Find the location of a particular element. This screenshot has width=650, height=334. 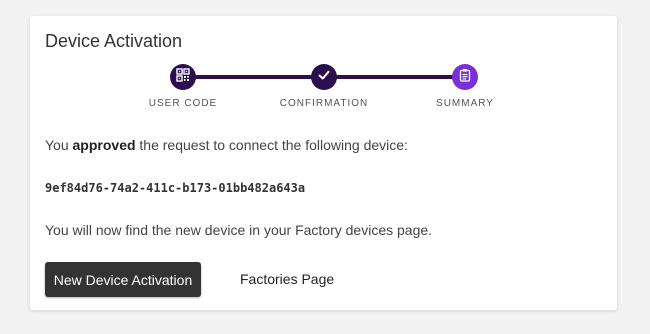

qr-code-icon is located at coordinates (183, 77).